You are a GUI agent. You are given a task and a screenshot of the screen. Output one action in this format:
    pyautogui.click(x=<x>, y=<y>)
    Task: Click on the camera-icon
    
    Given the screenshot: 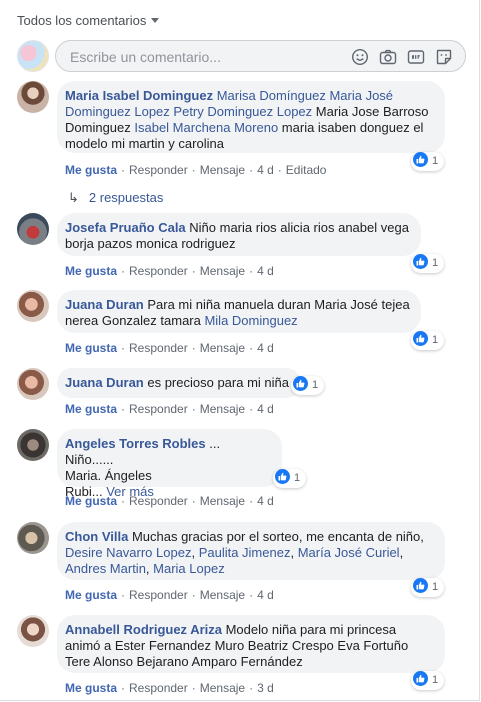 What is the action you would take?
    pyautogui.click(x=388, y=57)
    